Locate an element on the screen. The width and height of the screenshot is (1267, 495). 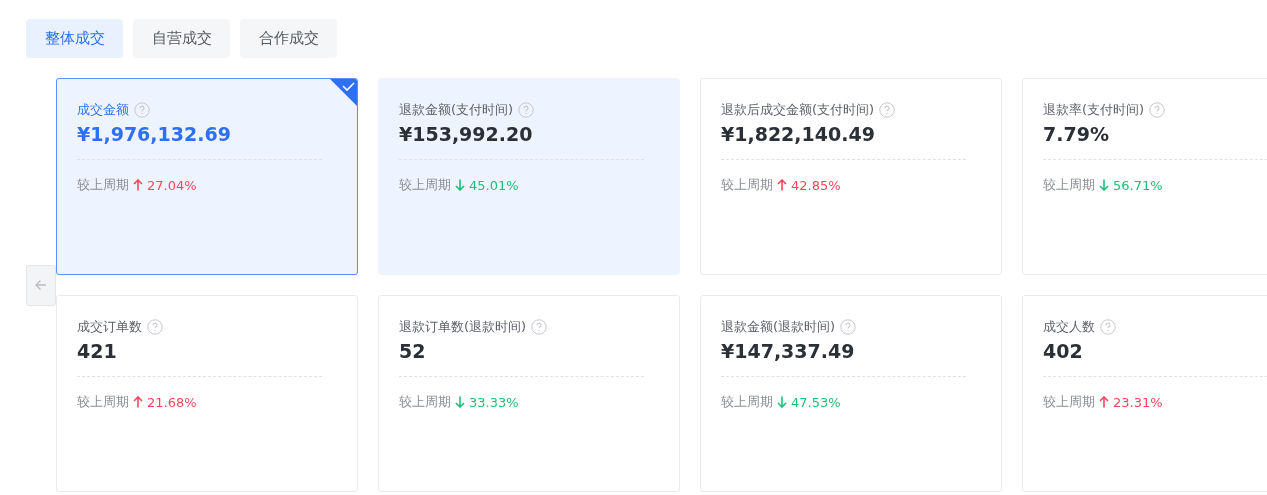
metric-title: 成交订单数 is located at coordinates (109, 327).